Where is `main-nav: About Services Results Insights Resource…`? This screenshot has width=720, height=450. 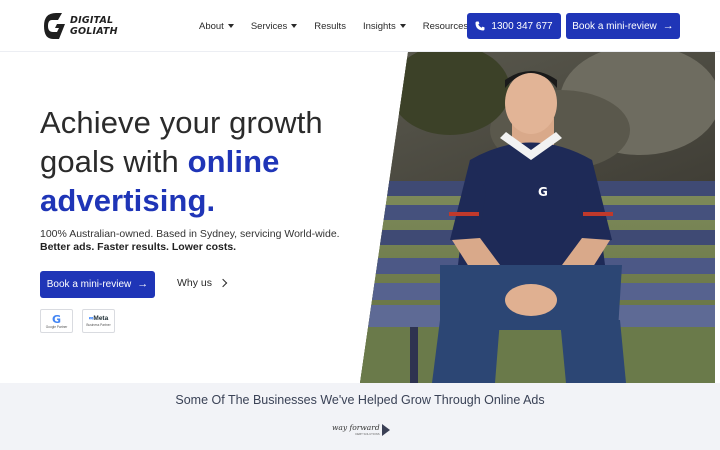 main-nav: About Services Results Insights Resource… is located at coordinates (347, 26).